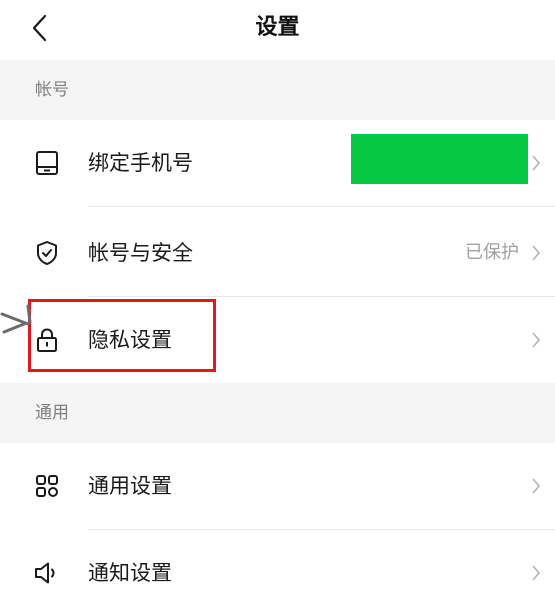 The image size is (555, 616). I want to click on section-header-account: 帐号, so click(277, 90).